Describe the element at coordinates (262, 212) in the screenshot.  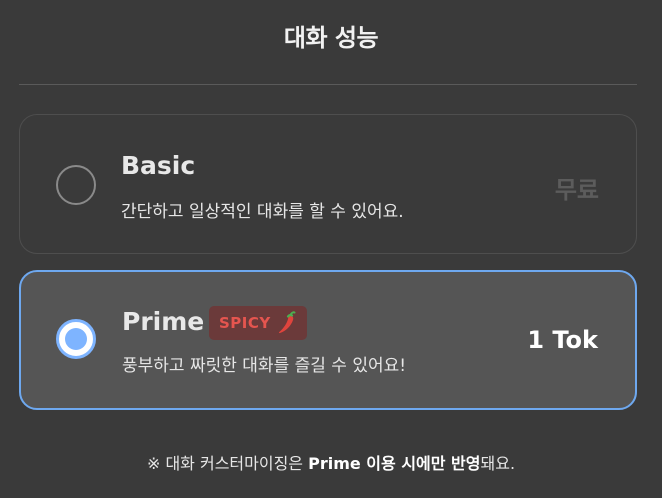
I see `option-description: 간단하고 일상적인 대화를 할 수 있어요.` at that location.